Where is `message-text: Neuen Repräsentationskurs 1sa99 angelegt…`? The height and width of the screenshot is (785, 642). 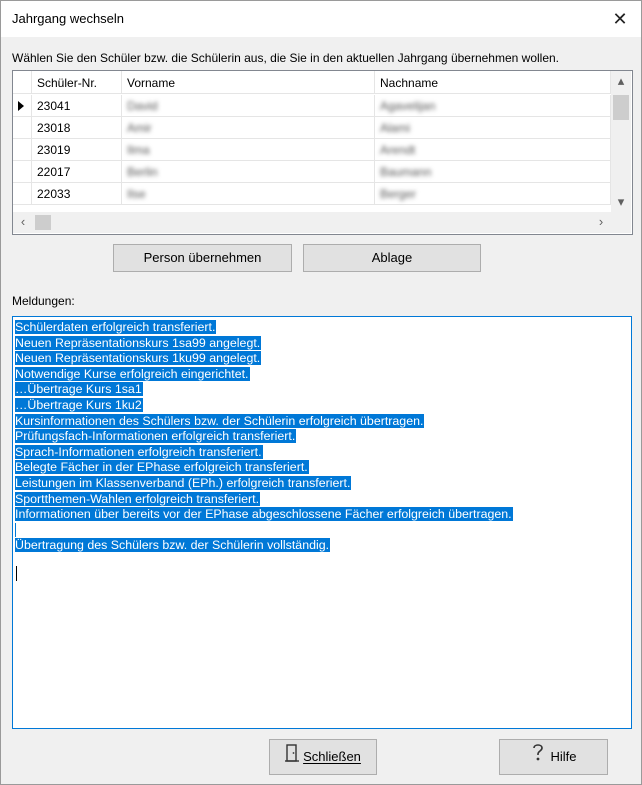 message-text: Neuen Repräsentationskurs 1sa99 angelegt… is located at coordinates (138, 342).